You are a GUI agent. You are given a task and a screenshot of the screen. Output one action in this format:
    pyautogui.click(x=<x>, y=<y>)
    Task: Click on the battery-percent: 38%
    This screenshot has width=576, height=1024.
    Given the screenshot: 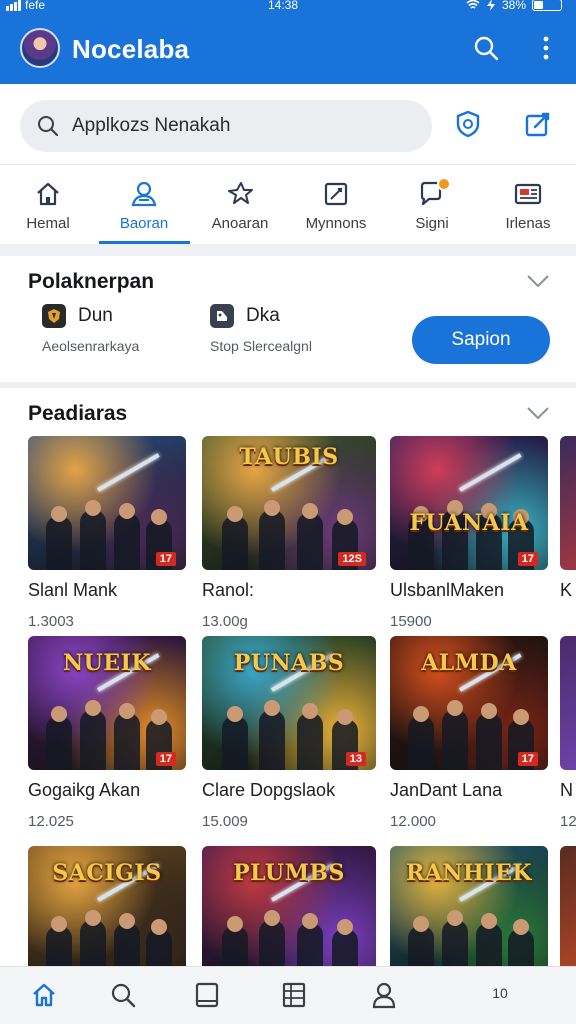 What is the action you would take?
    pyautogui.click(x=513, y=6)
    